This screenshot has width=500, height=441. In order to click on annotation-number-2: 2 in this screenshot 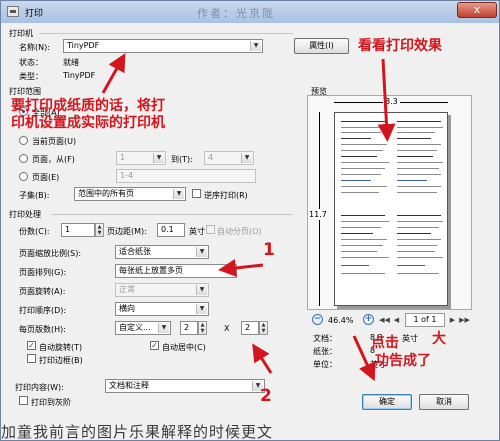, I will do `click(266, 396)`.